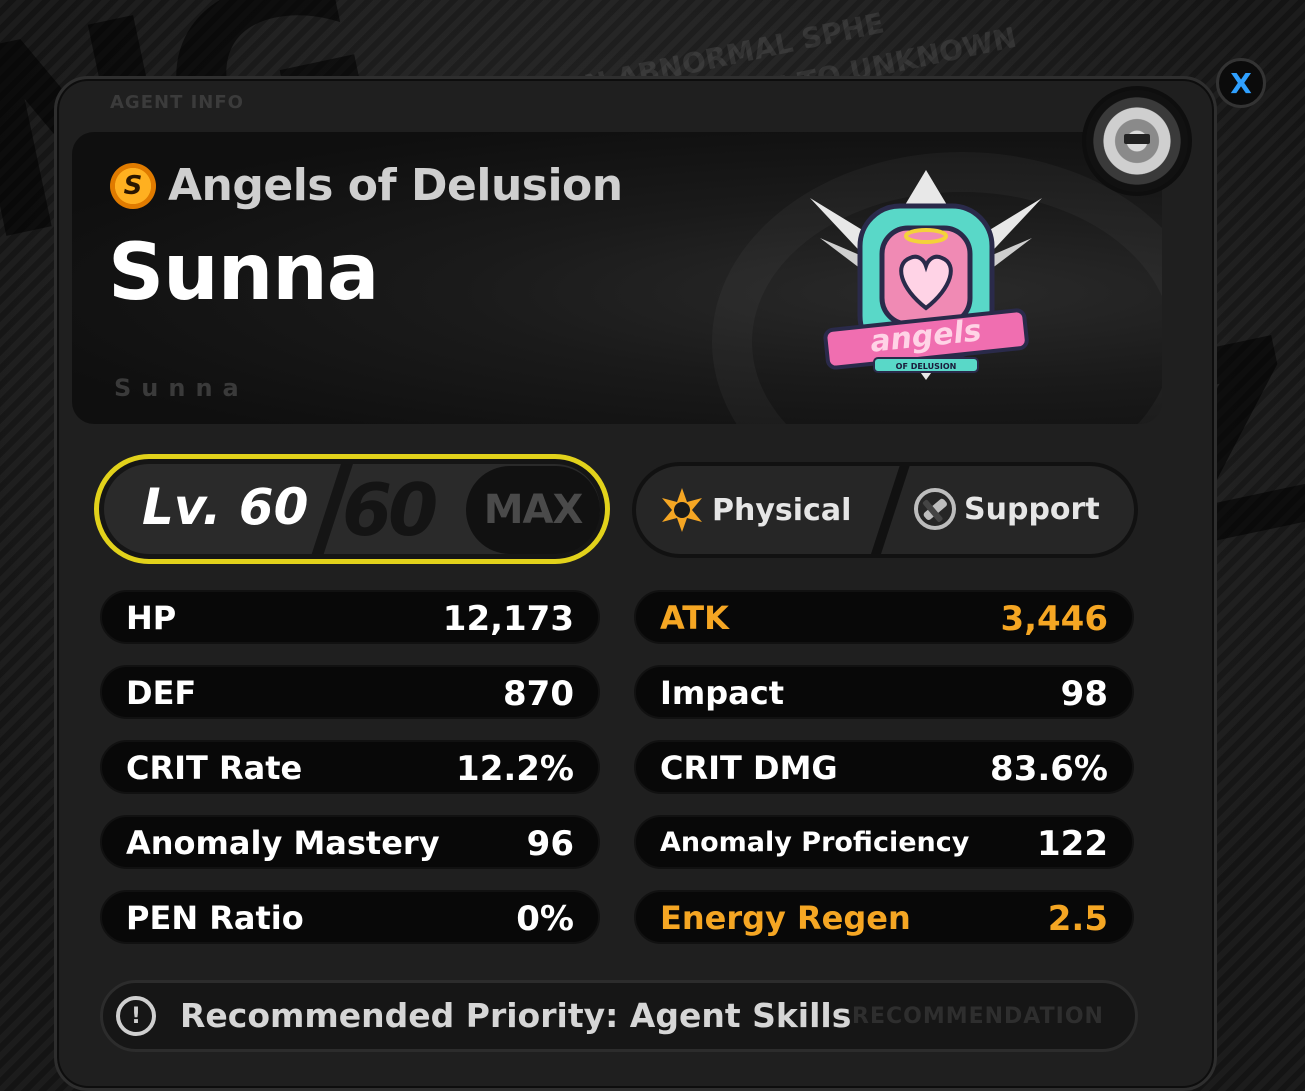 This screenshot has width=1305, height=1091. I want to click on stat-value: 96, so click(550, 844).